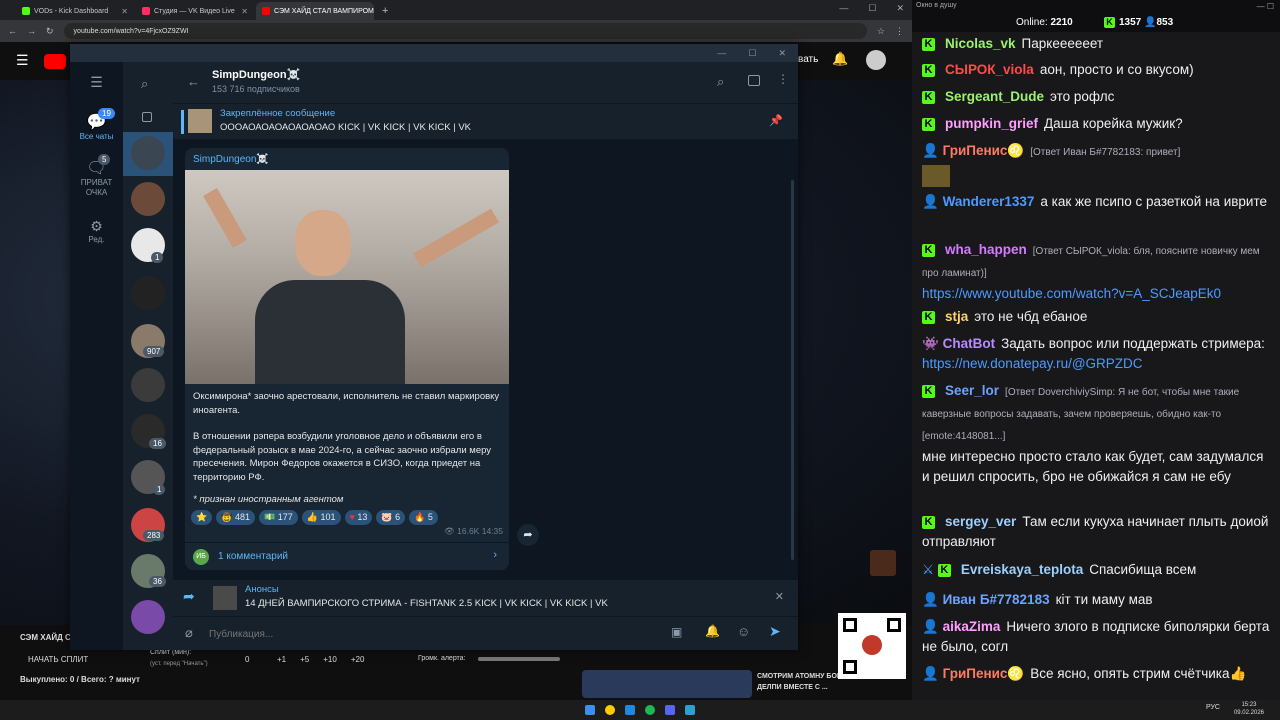  I want to click on reaction-money: 💵 177, so click(278, 517).